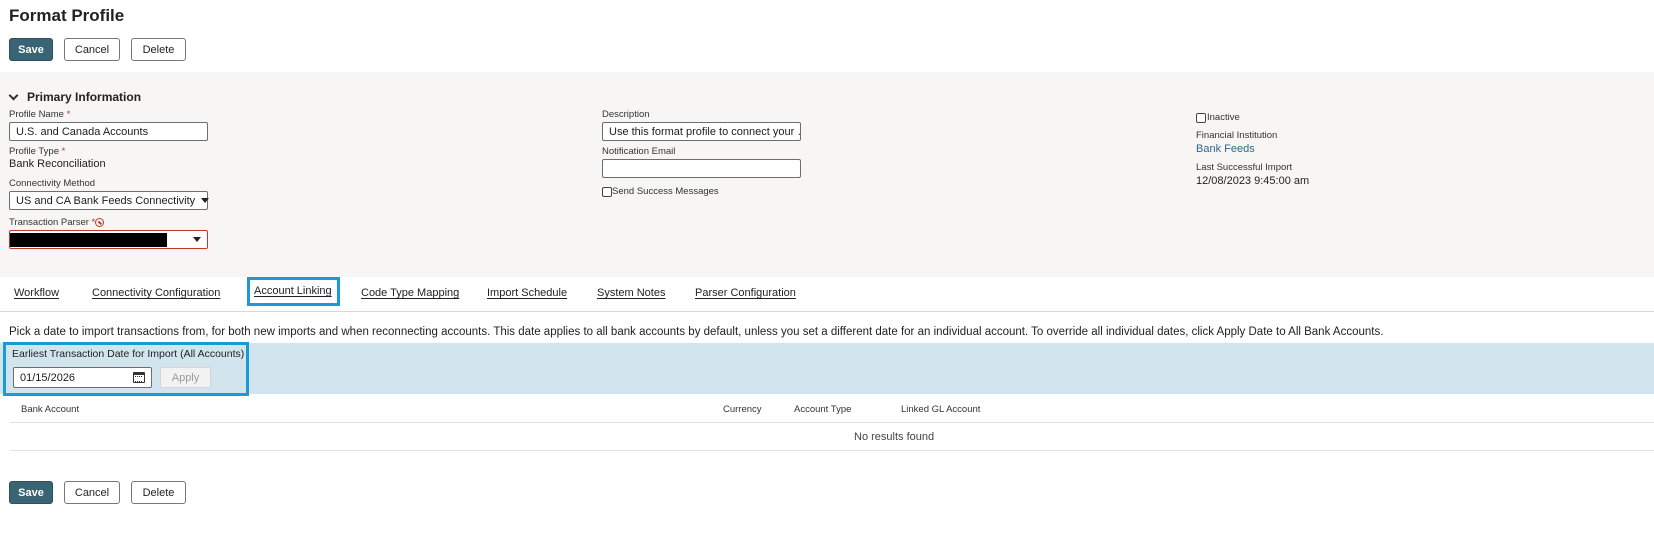 This screenshot has width=1654, height=543. What do you see at coordinates (50, 409) in the screenshot?
I see `column-bank-account: Bank Account` at bounding box center [50, 409].